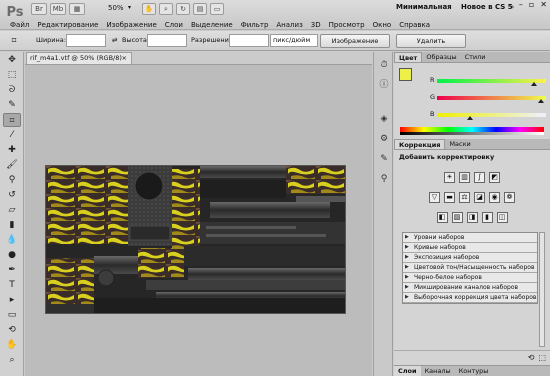 The height and width of the screenshot is (376, 550). What do you see at coordinates (449, 197) in the screenshot?
I see `hue-saturation-icon: ▬` at bounding box center [449, 197].